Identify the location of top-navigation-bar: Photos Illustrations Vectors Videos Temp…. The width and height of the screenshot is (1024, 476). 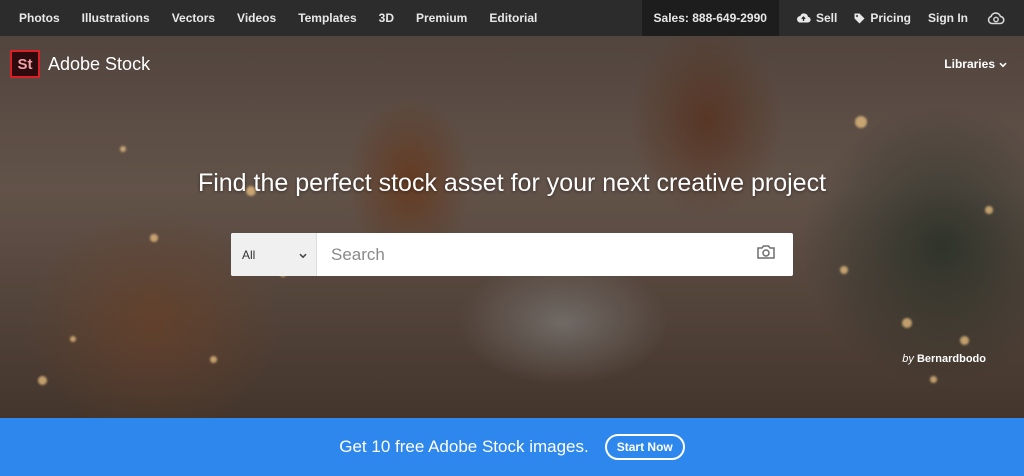
(512, 18).